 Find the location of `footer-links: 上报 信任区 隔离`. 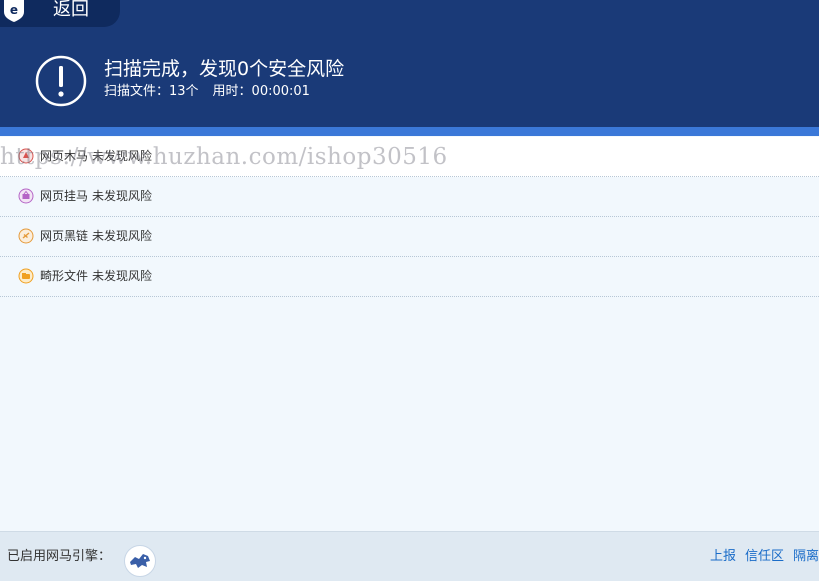

footer-links: 上报 信任区 隔离 is located at coordinates (760, 557).